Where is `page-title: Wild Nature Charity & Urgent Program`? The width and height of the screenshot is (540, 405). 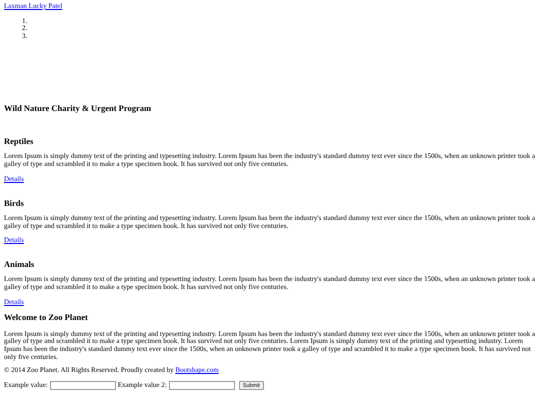
page-title: Wild Nature Charity & Urgent Program is located at coordinates (78, 109).